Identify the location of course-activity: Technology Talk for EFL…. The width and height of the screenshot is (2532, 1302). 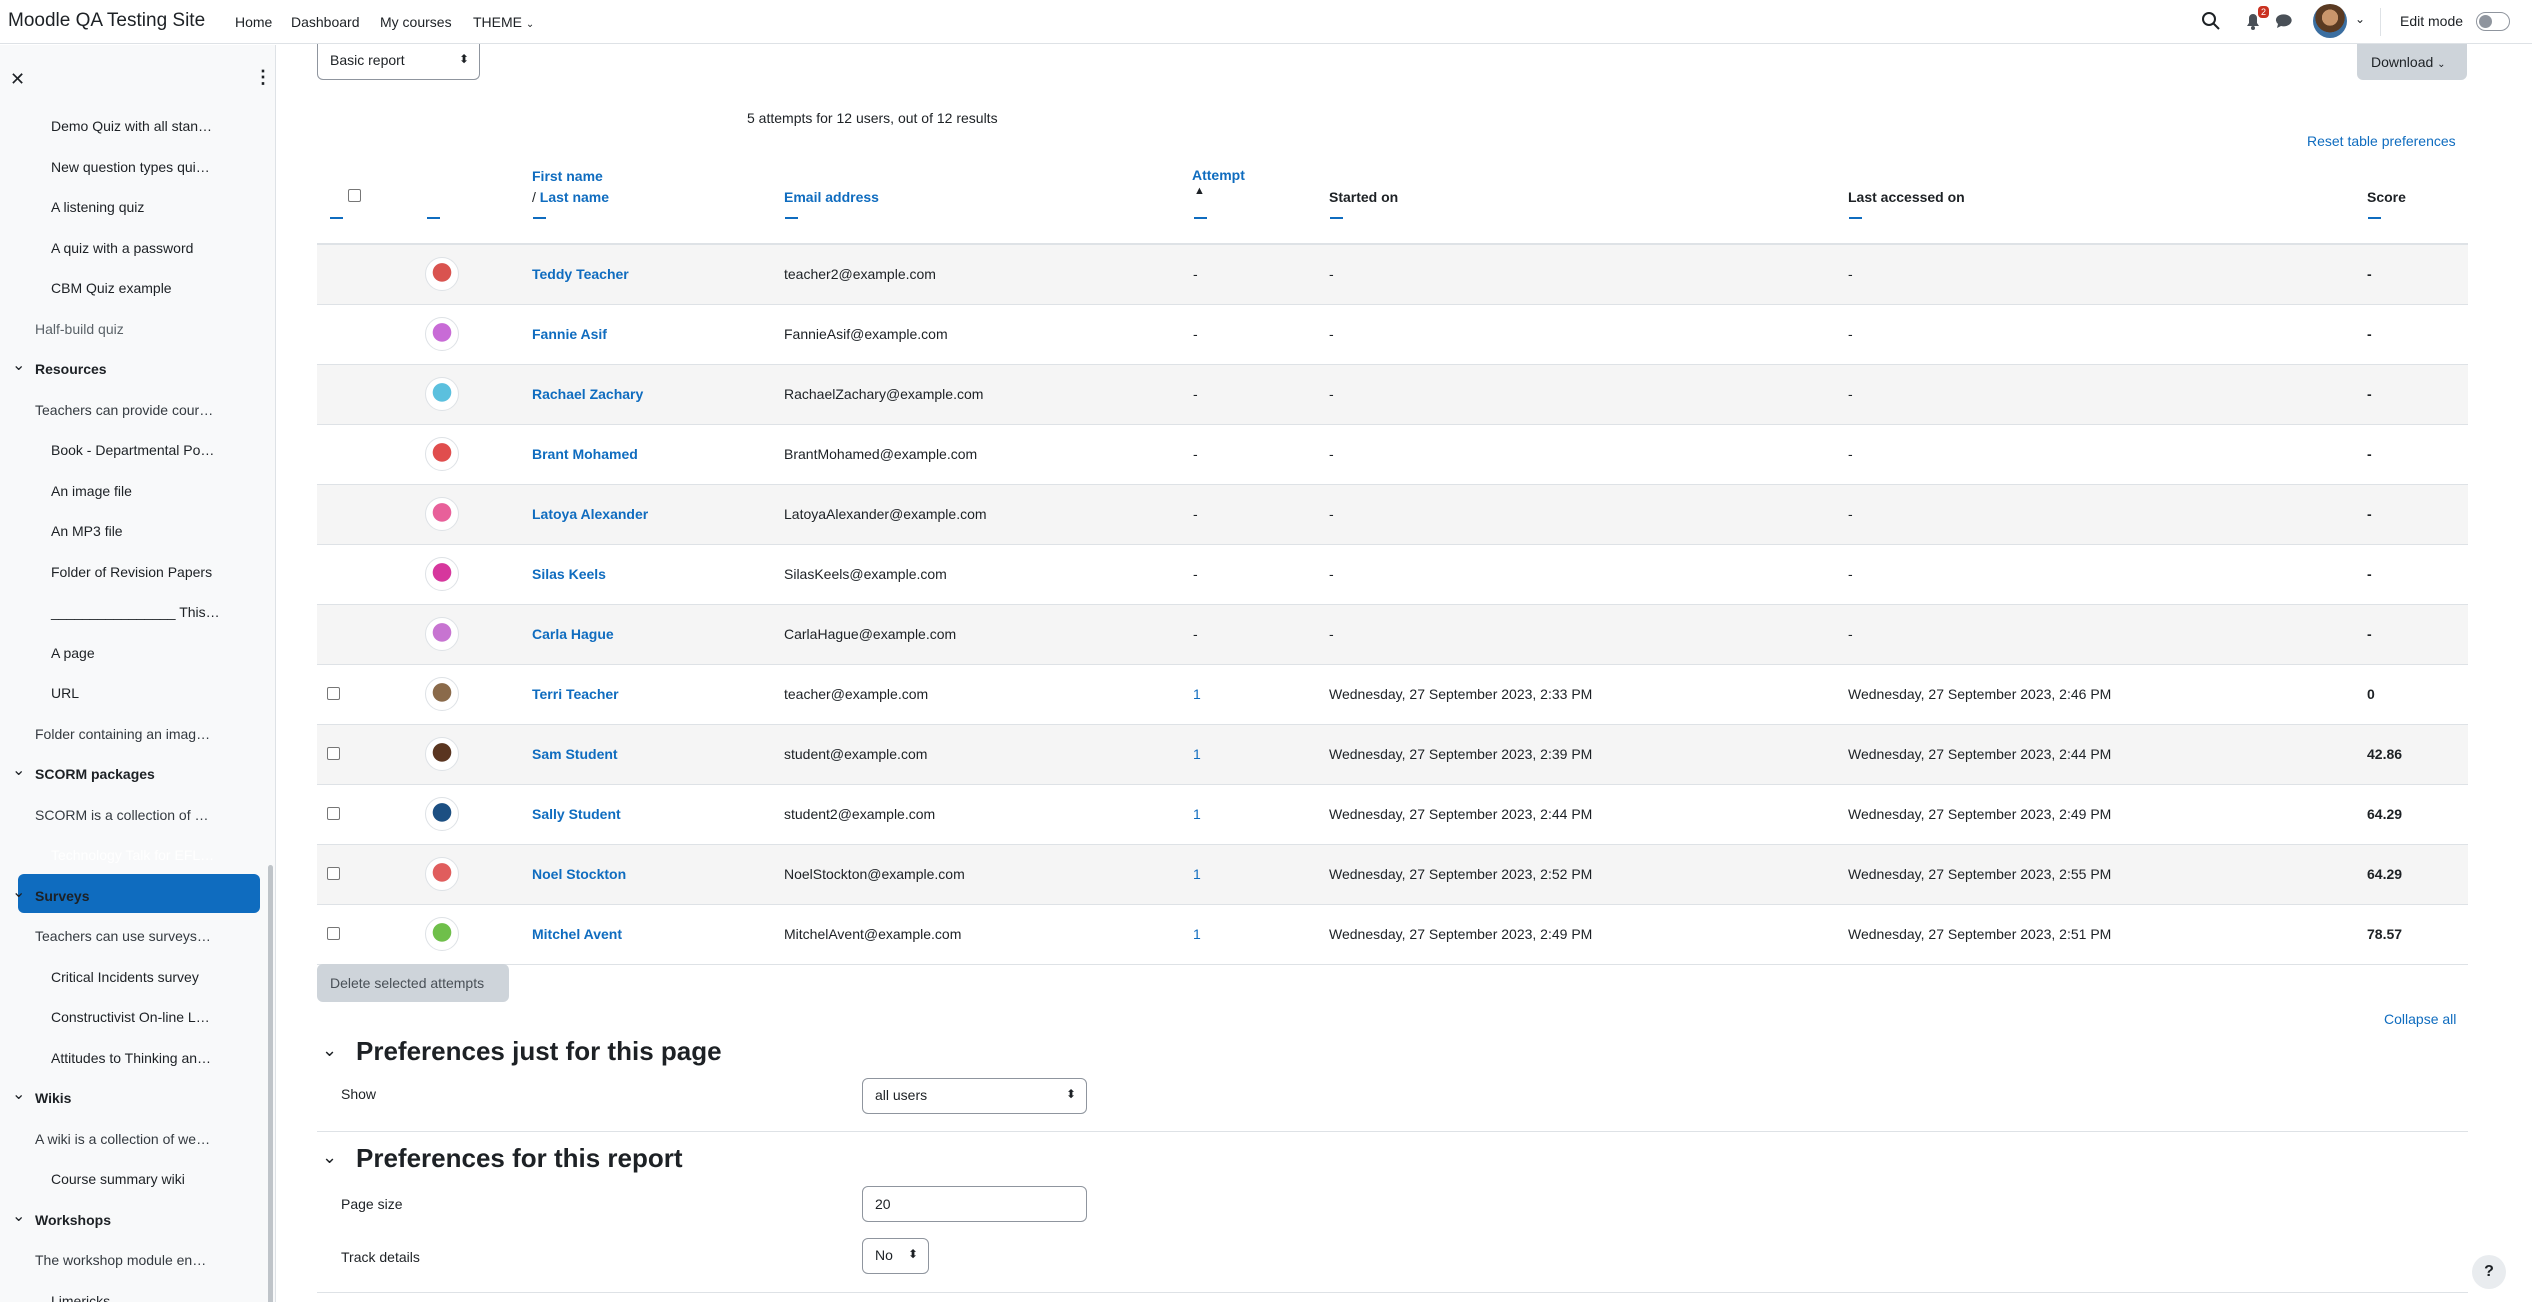
(132, 855).